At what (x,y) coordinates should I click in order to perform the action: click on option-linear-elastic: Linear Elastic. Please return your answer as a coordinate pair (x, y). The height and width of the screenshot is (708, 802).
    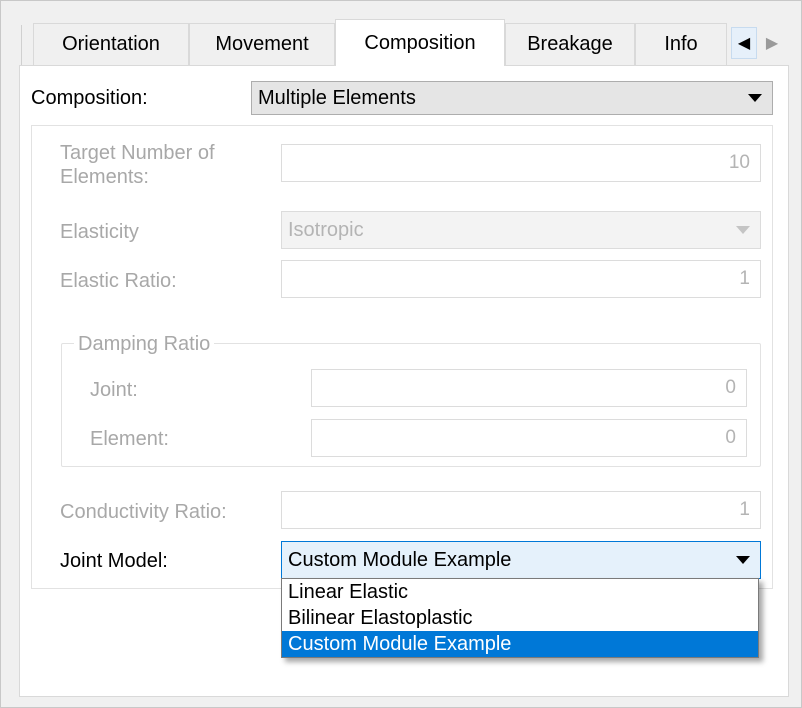
    Looking at the image, I should click on (520, 592).